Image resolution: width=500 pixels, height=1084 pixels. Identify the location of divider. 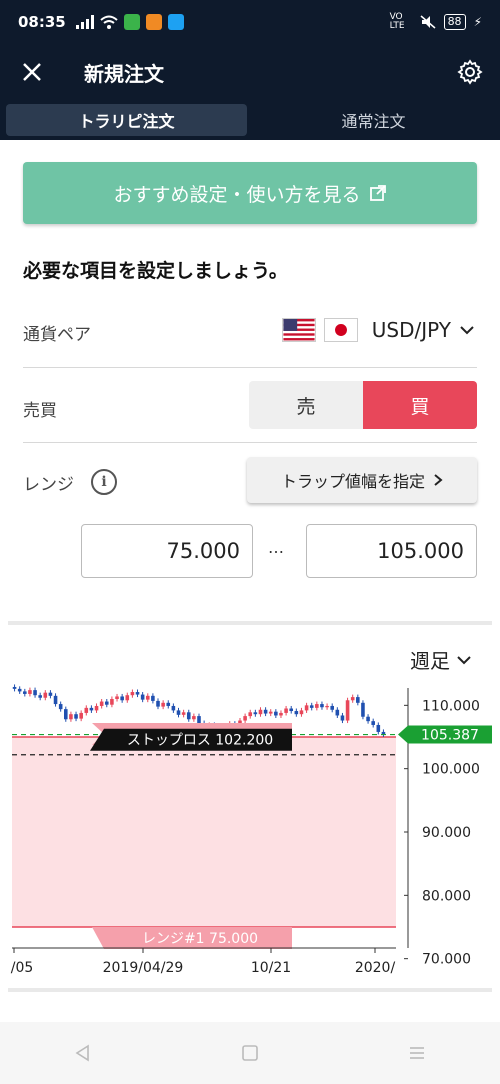
(250, 367).